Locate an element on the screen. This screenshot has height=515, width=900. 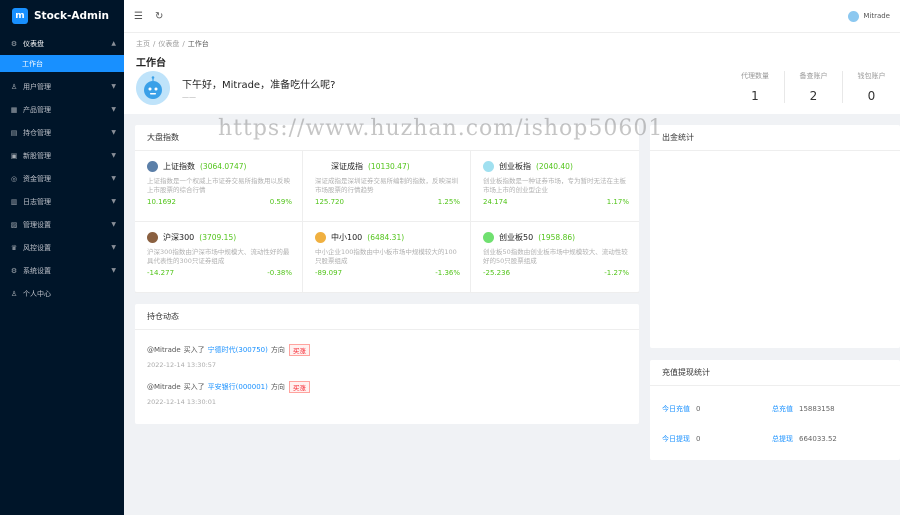
sidebar-item-logs: ▥ 日志管理 ▼ is located at coordinates (62, 201).